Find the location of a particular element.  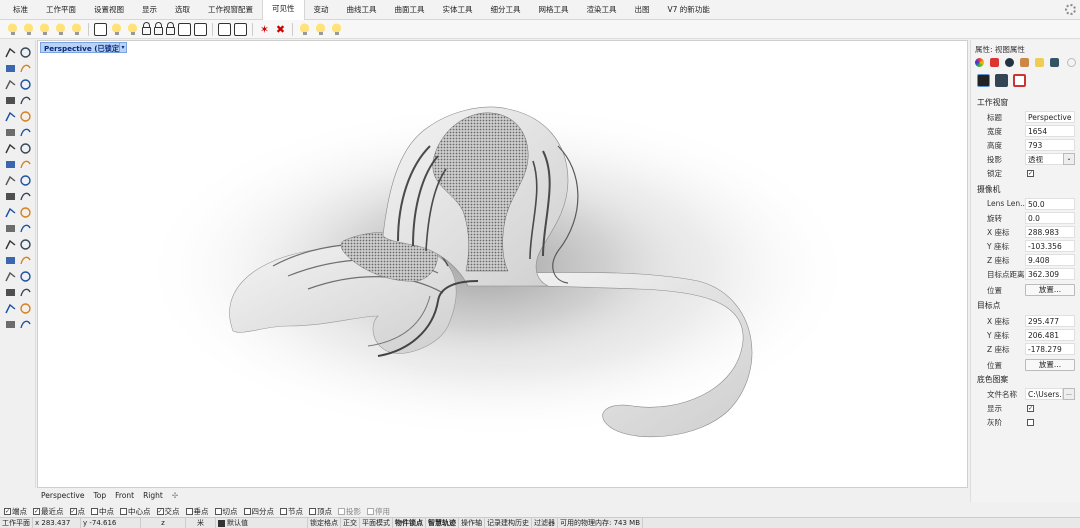

osnap-3: 中点 is located at coordinates (102, 511).